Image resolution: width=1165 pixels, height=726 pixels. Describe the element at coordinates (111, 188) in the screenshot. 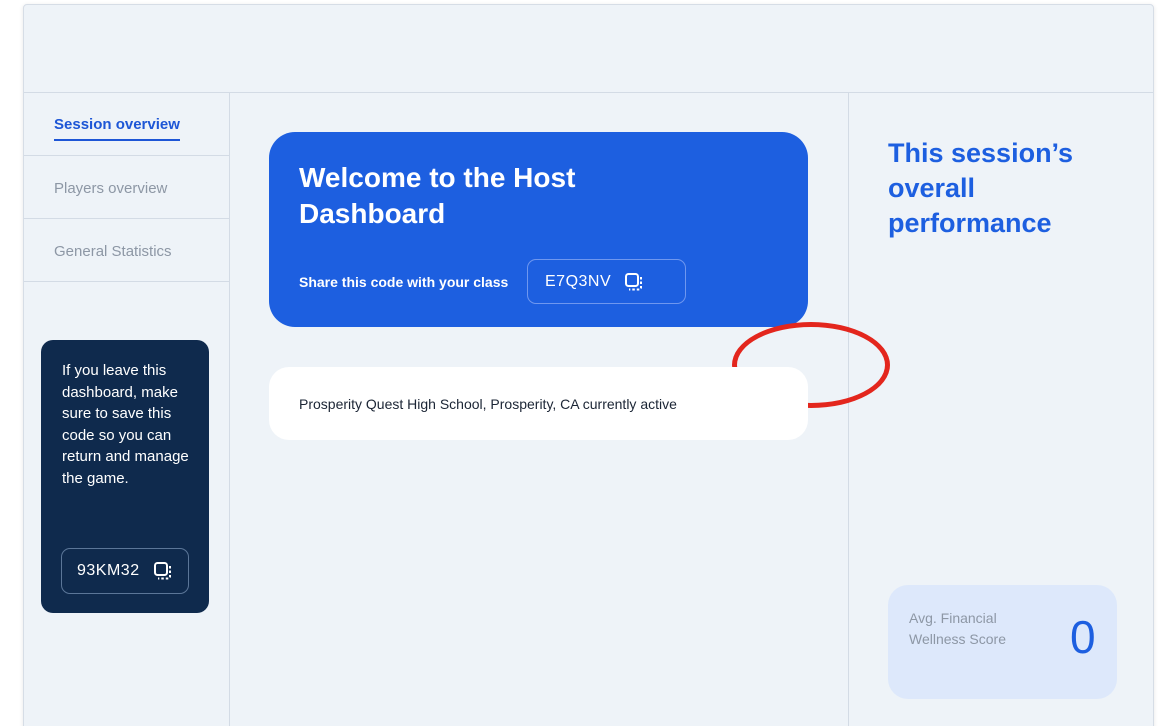

I see `sidebar-item-label: Players overview` at that location.